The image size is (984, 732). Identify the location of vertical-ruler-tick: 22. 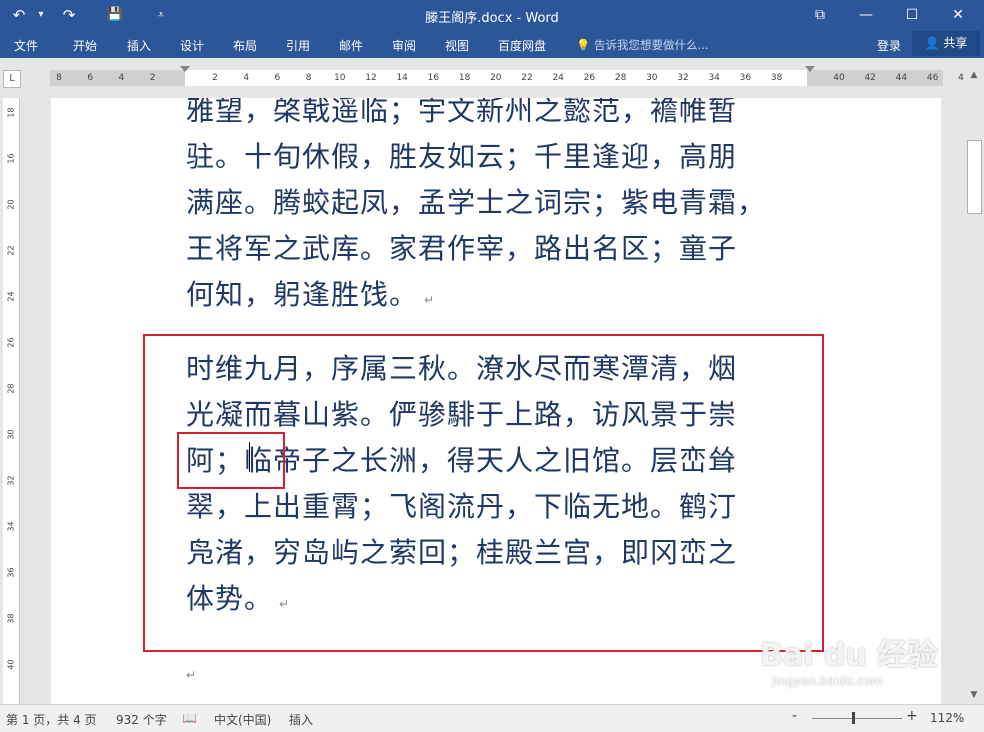
(11, 250).